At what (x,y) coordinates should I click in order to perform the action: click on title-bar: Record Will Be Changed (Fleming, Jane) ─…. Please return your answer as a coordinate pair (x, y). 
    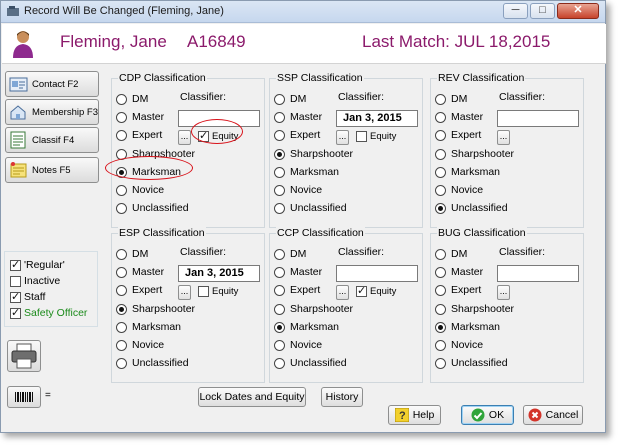
    Looking at the image, I should click on (303, 12).